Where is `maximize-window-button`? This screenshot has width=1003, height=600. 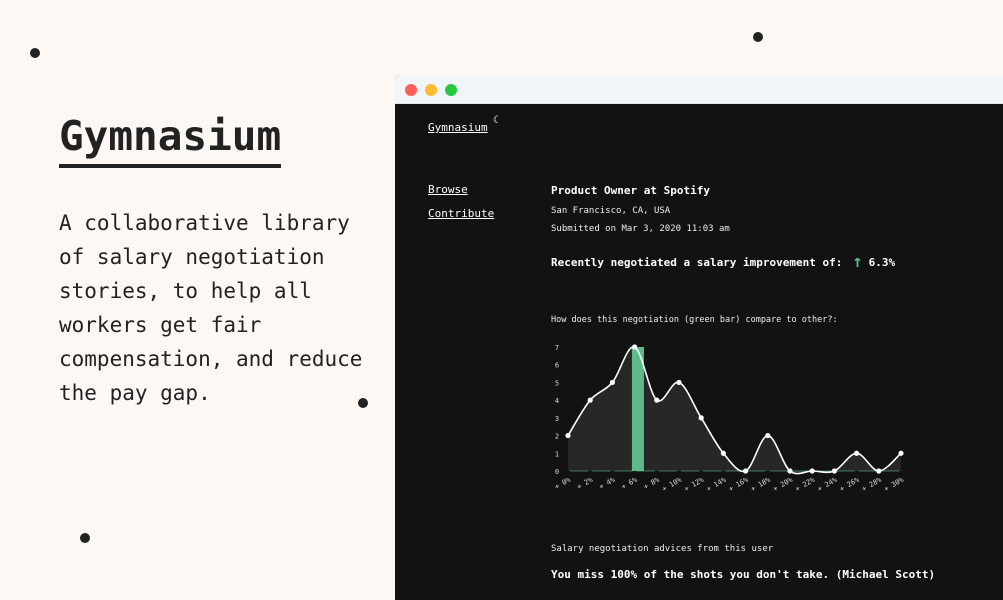 maximize-window-button is located at coordinates (451, 90).